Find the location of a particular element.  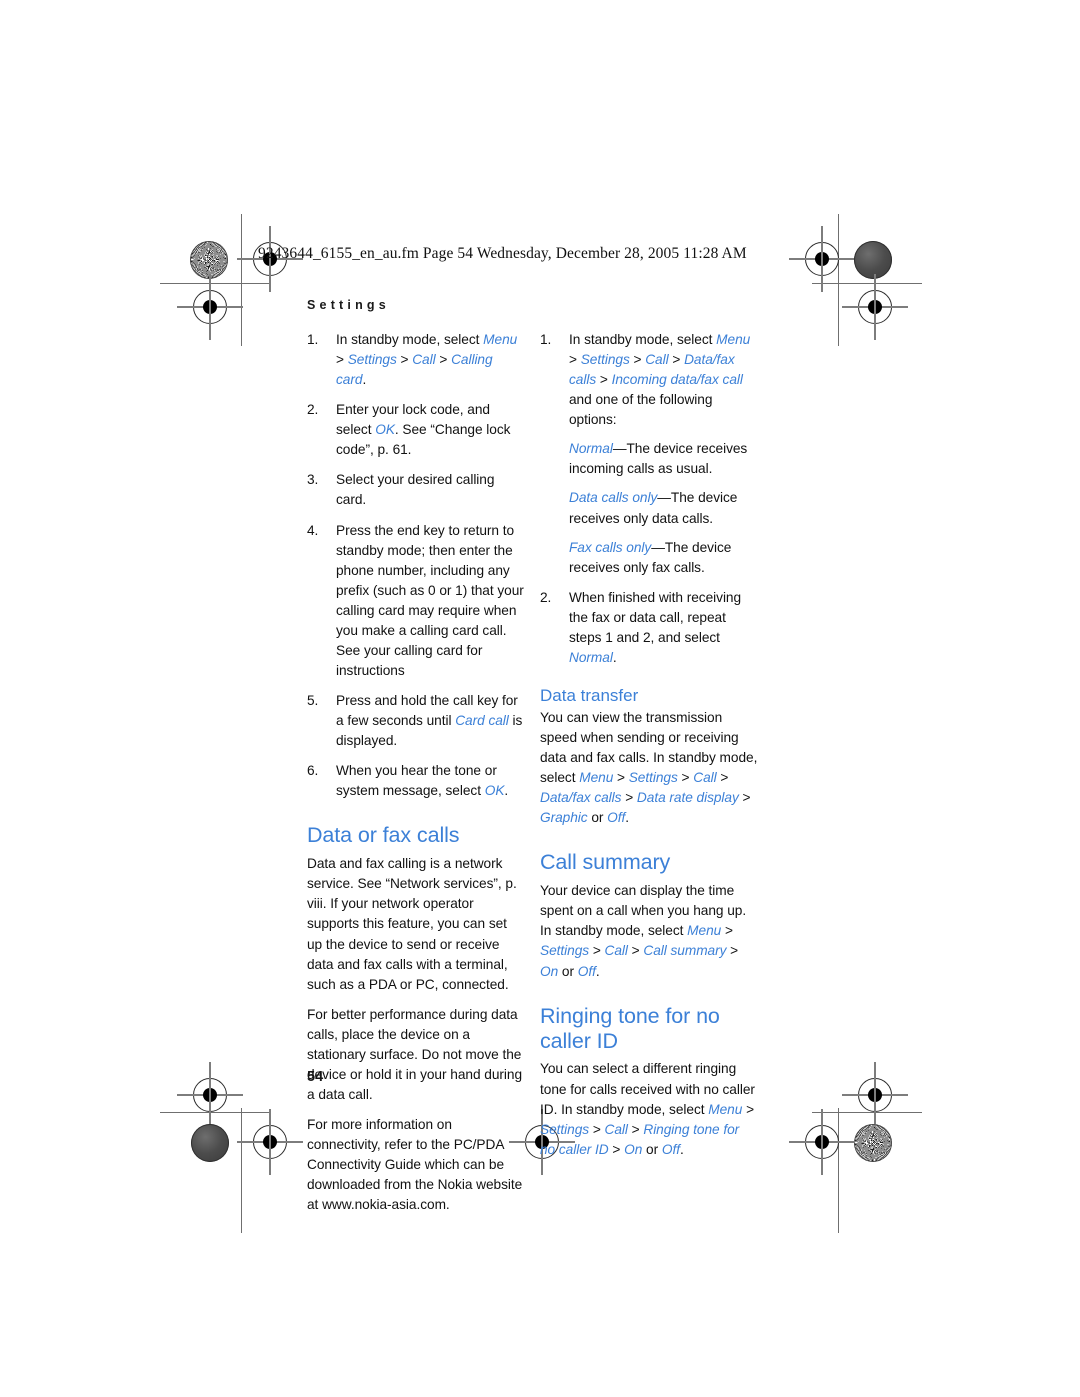

crop-line-horizontal-bottom-right is located at coordinates (867, 1113).